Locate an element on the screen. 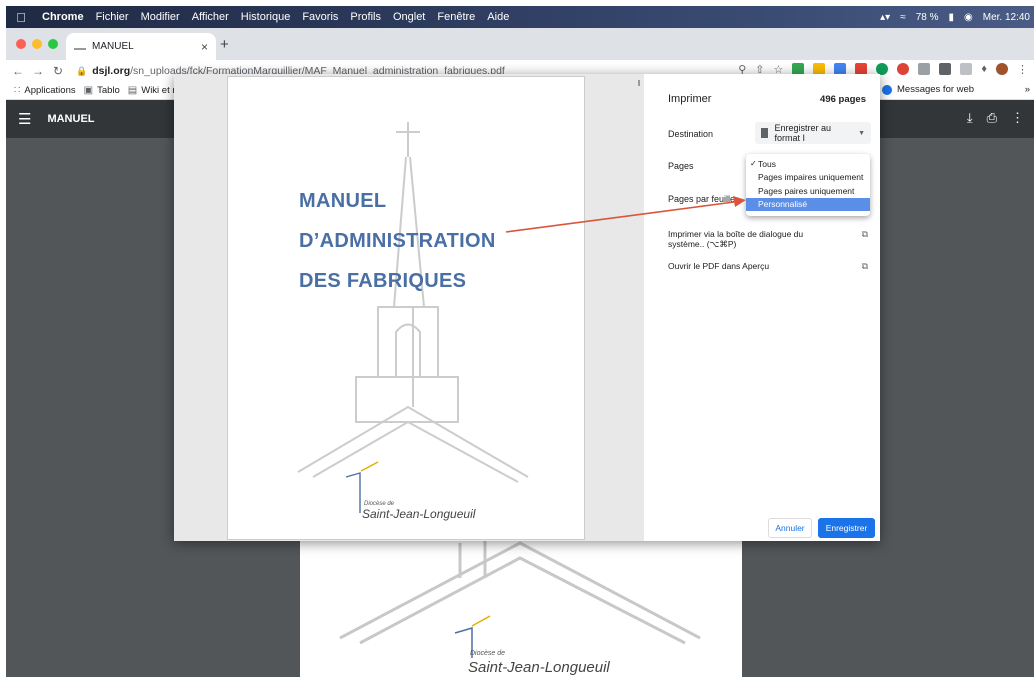 This screenshot has height=677, width=1034. pdf-title: MANUEL is located at coordinates (71, 119).